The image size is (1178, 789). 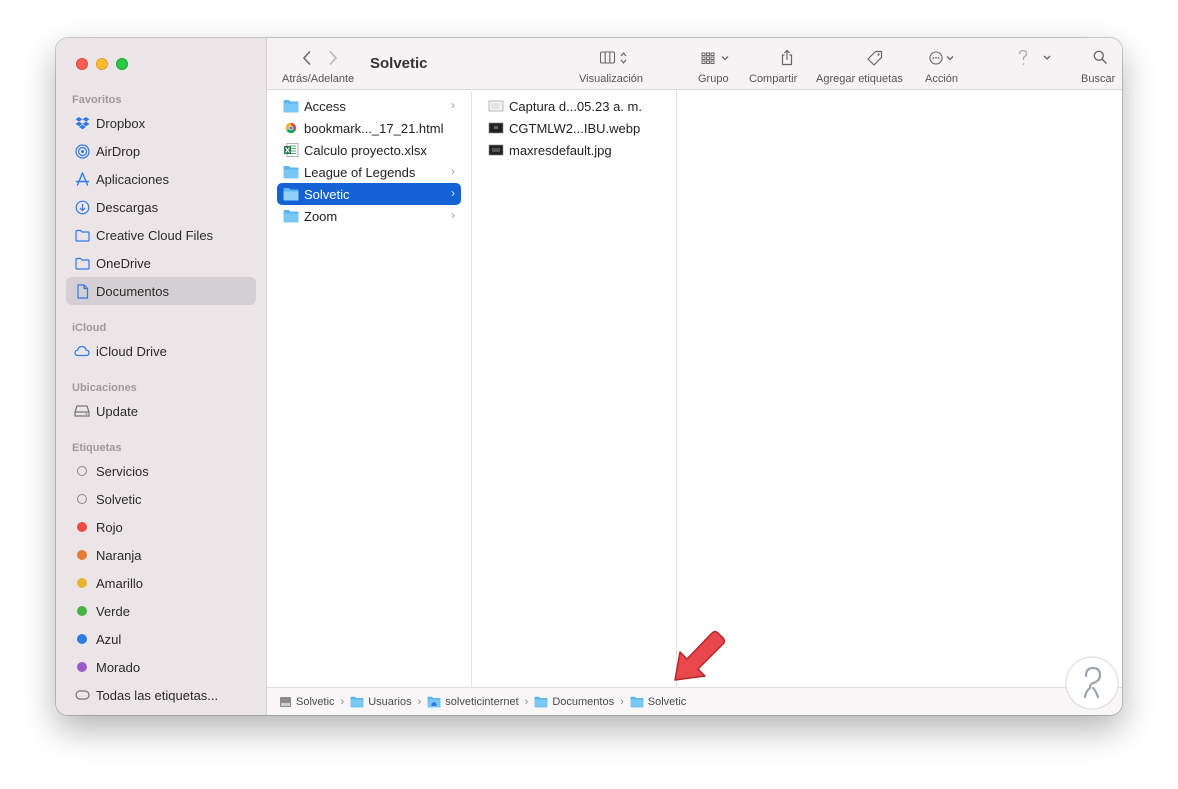 What do you see at coordinates (390, 701) in the screenshot?
I see `path-item-label: Usuarios` at bounding box center [390, 701].